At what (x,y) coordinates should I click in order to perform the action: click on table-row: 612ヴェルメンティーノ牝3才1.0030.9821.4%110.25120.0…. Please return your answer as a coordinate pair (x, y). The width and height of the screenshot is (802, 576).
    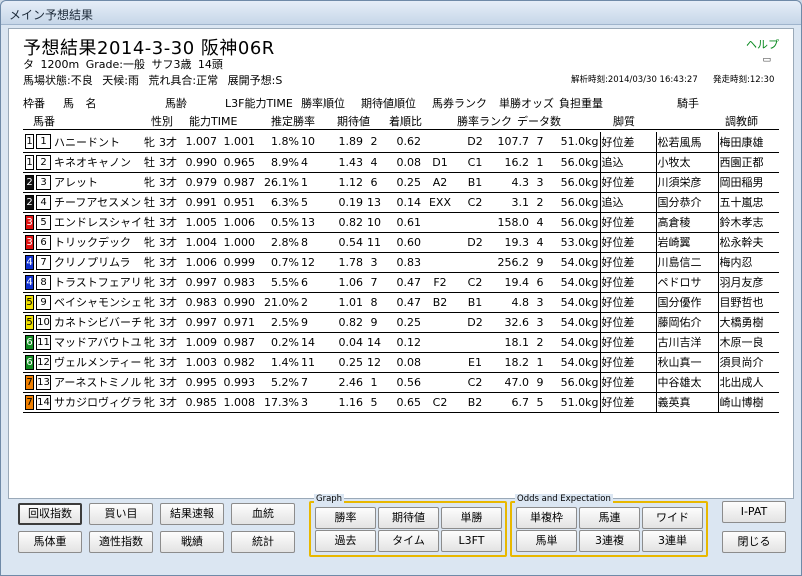
    Looking at the image, I should click on (401, 362).